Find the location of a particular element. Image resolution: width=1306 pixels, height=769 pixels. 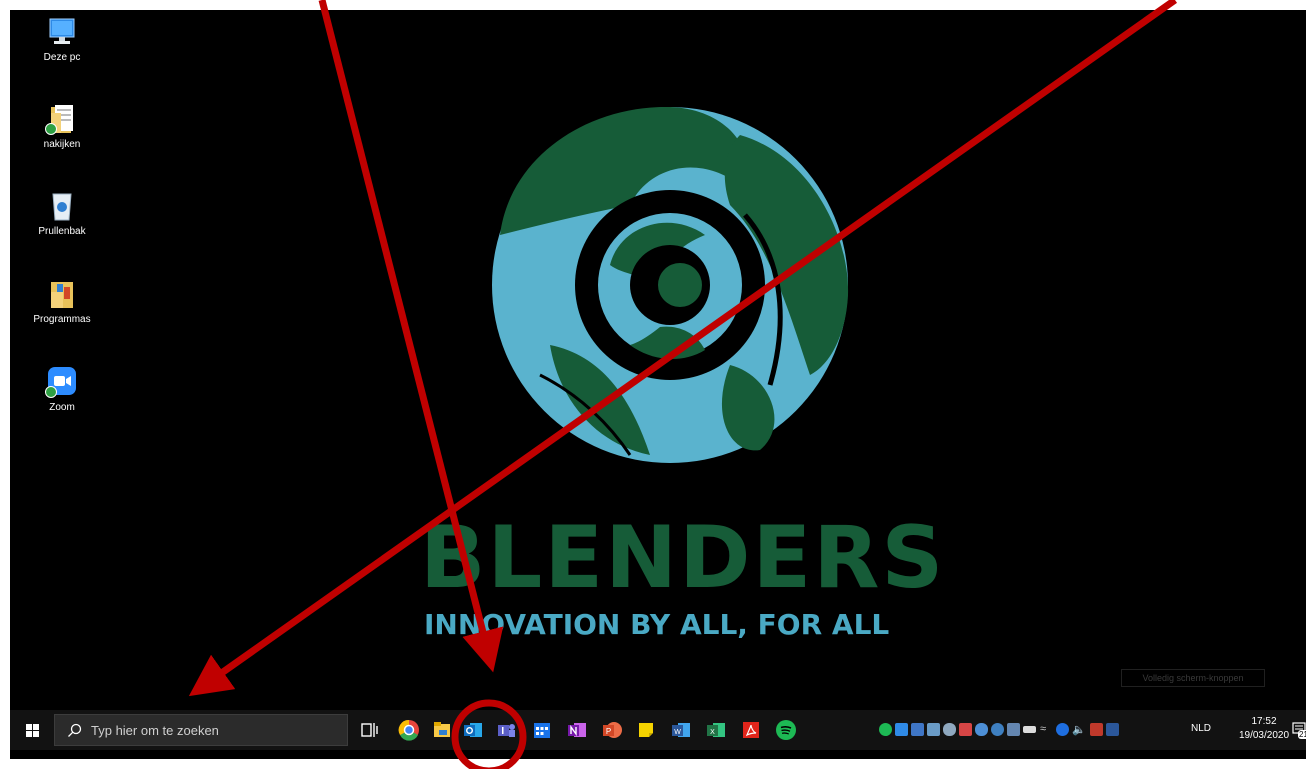

chrome-icon is located at coordinates (408, 730).